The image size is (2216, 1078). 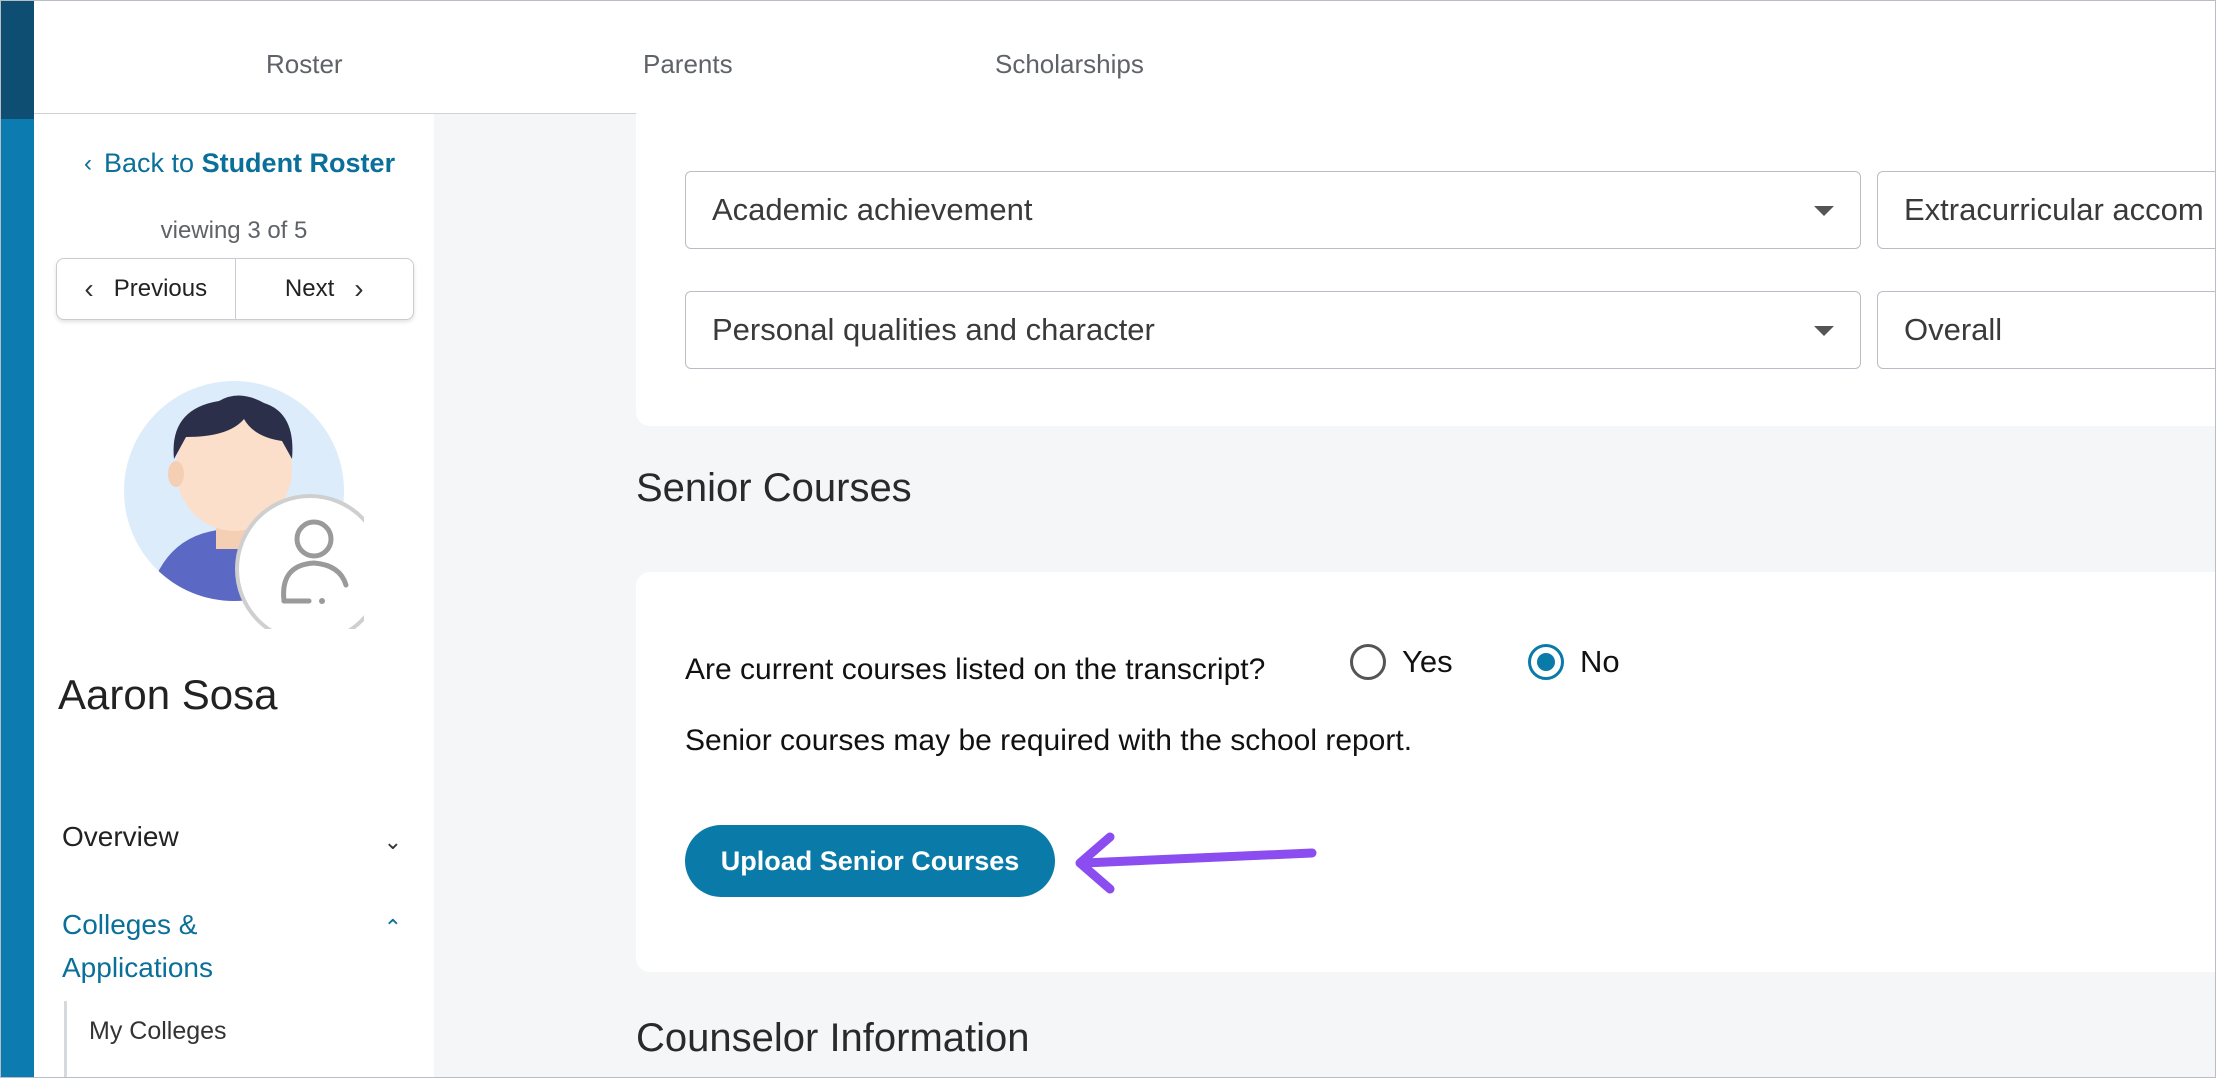 What do you see at coordinates (298, 163) in the screenshot?
I see `back-link-target: Student Roster` at bounding box center [298, 163].